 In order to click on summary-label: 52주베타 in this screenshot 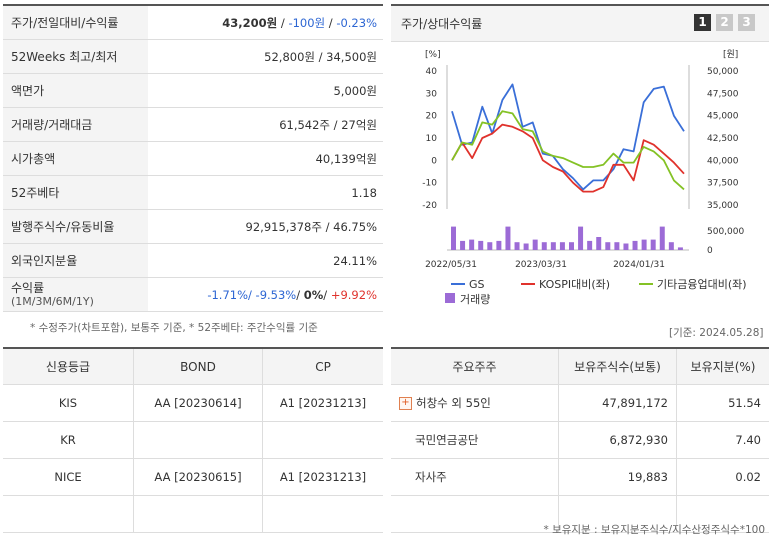, I will do `click(75, 192)`.